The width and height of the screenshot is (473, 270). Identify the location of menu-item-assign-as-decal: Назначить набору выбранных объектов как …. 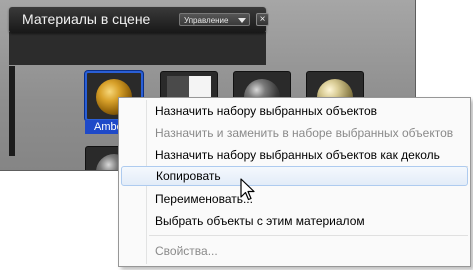
(294, 155).